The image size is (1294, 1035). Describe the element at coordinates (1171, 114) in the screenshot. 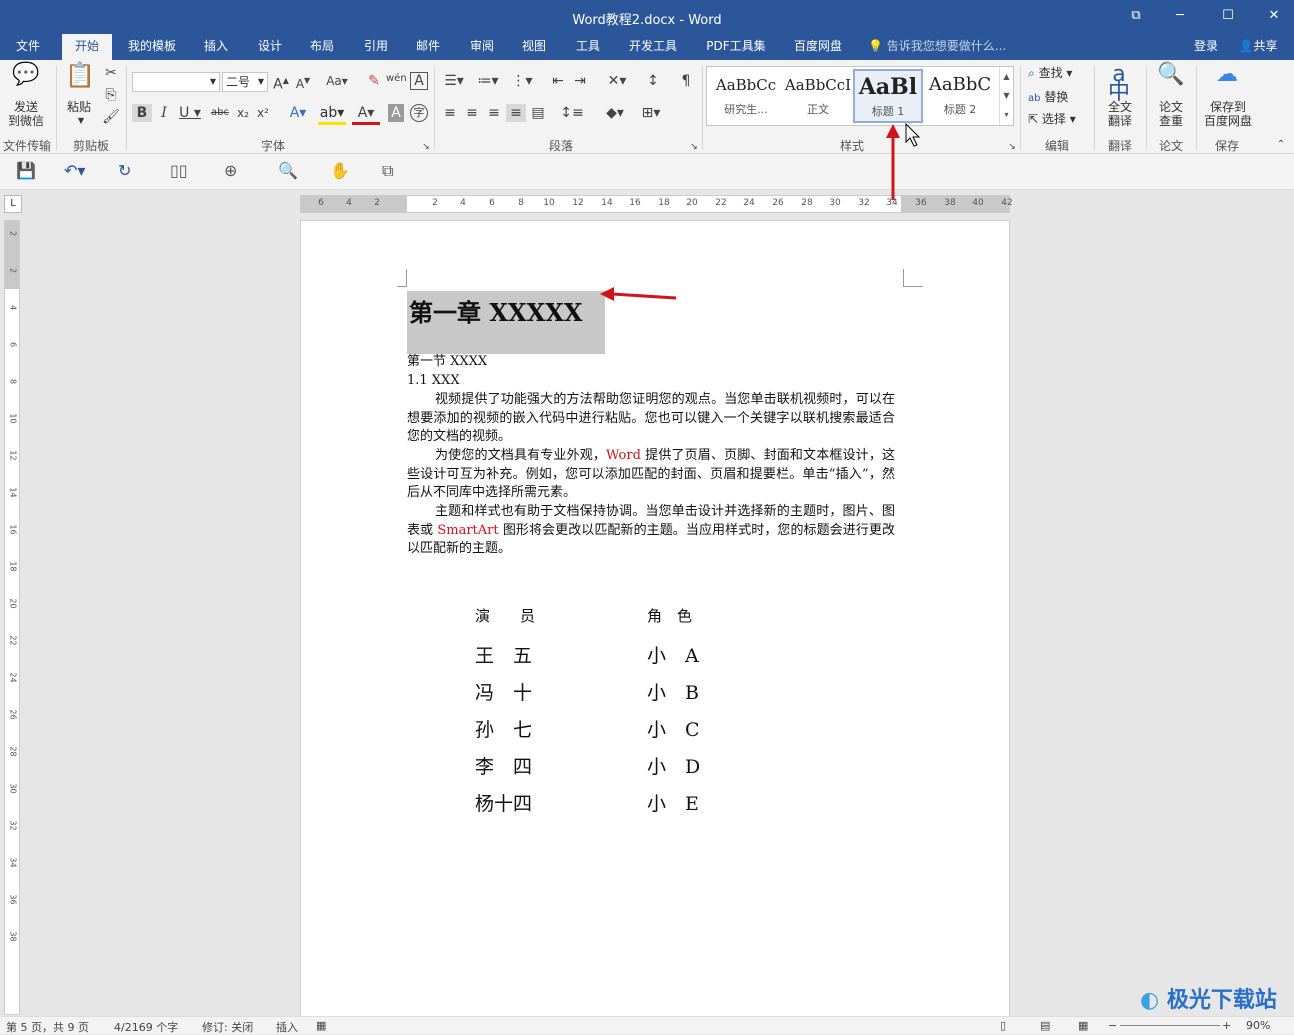

I see `paper-check-button: 论文 查重` at that location.